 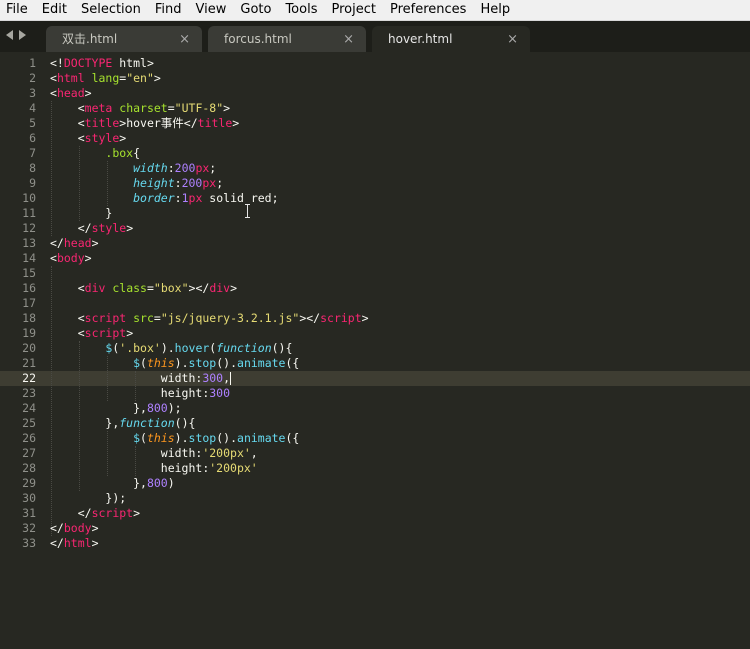 What do you see at coordinates (220, 288) in the screenshot?
I see `code-token: div` at bounding box center [220, 288].